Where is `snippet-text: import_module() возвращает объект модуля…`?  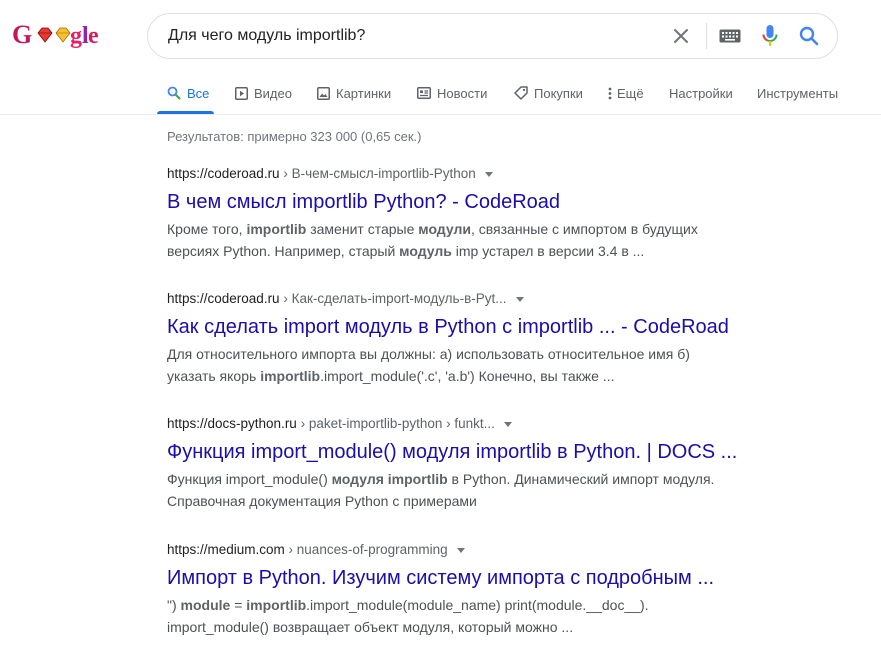
snippet-text: import_module() возвращает объект модуля… is located at coordinates (370, 627).